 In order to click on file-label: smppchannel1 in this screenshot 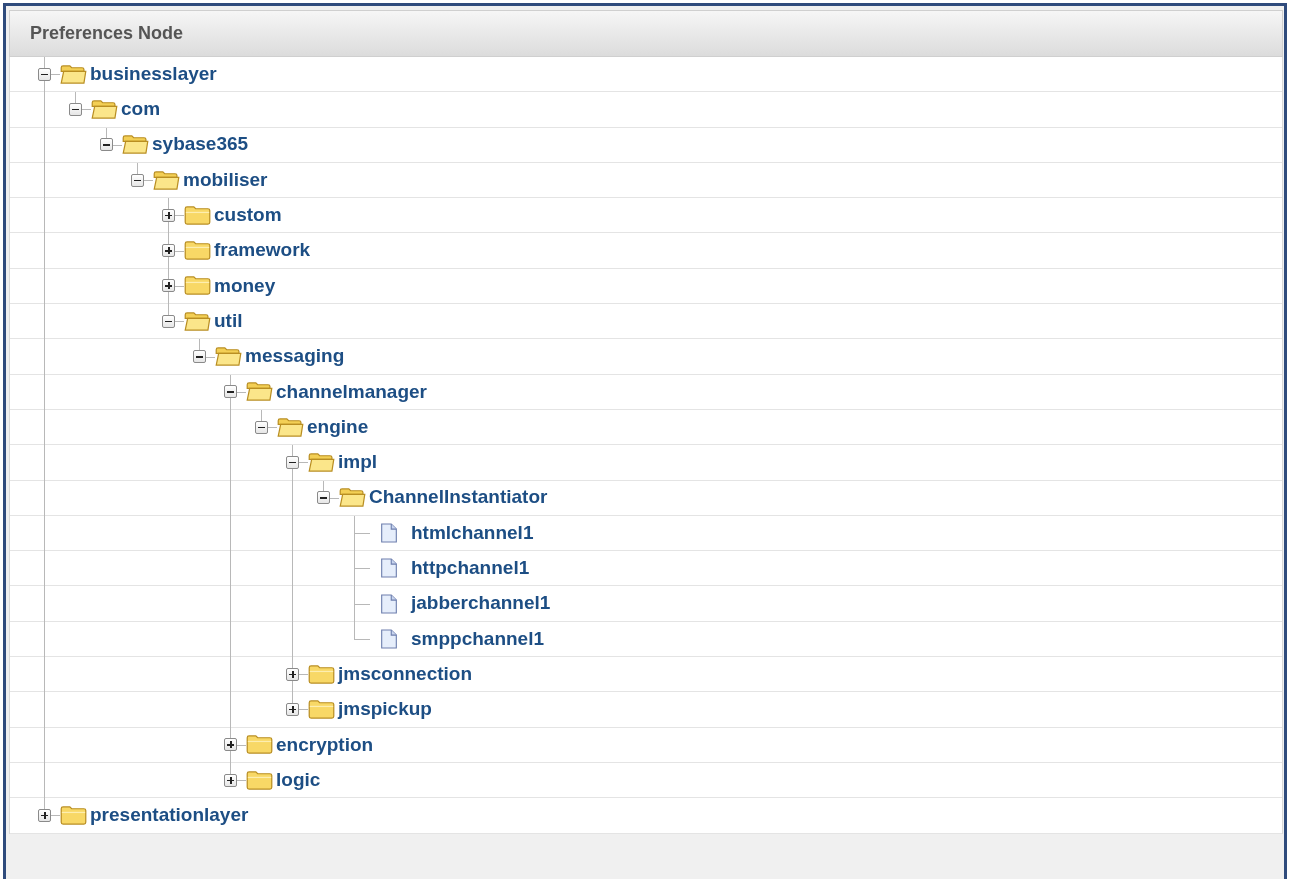, I will do `click(478, 639)`.